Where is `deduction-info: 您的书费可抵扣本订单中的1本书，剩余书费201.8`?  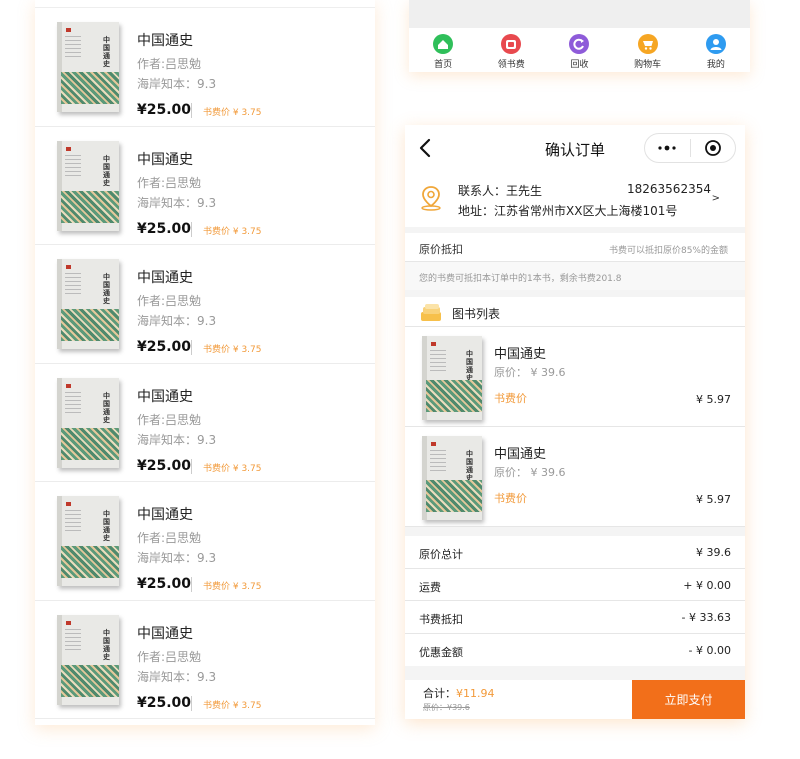 deduction-info: 您的书费可抵扣本订单中的1本书，剩余书费201.8 is located at coordinates (575, 276).